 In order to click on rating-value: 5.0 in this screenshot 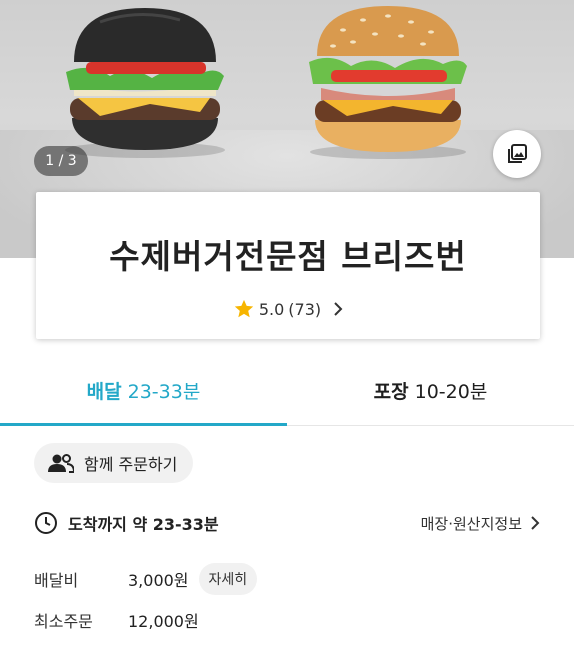, I will do `click(271, 309)`.